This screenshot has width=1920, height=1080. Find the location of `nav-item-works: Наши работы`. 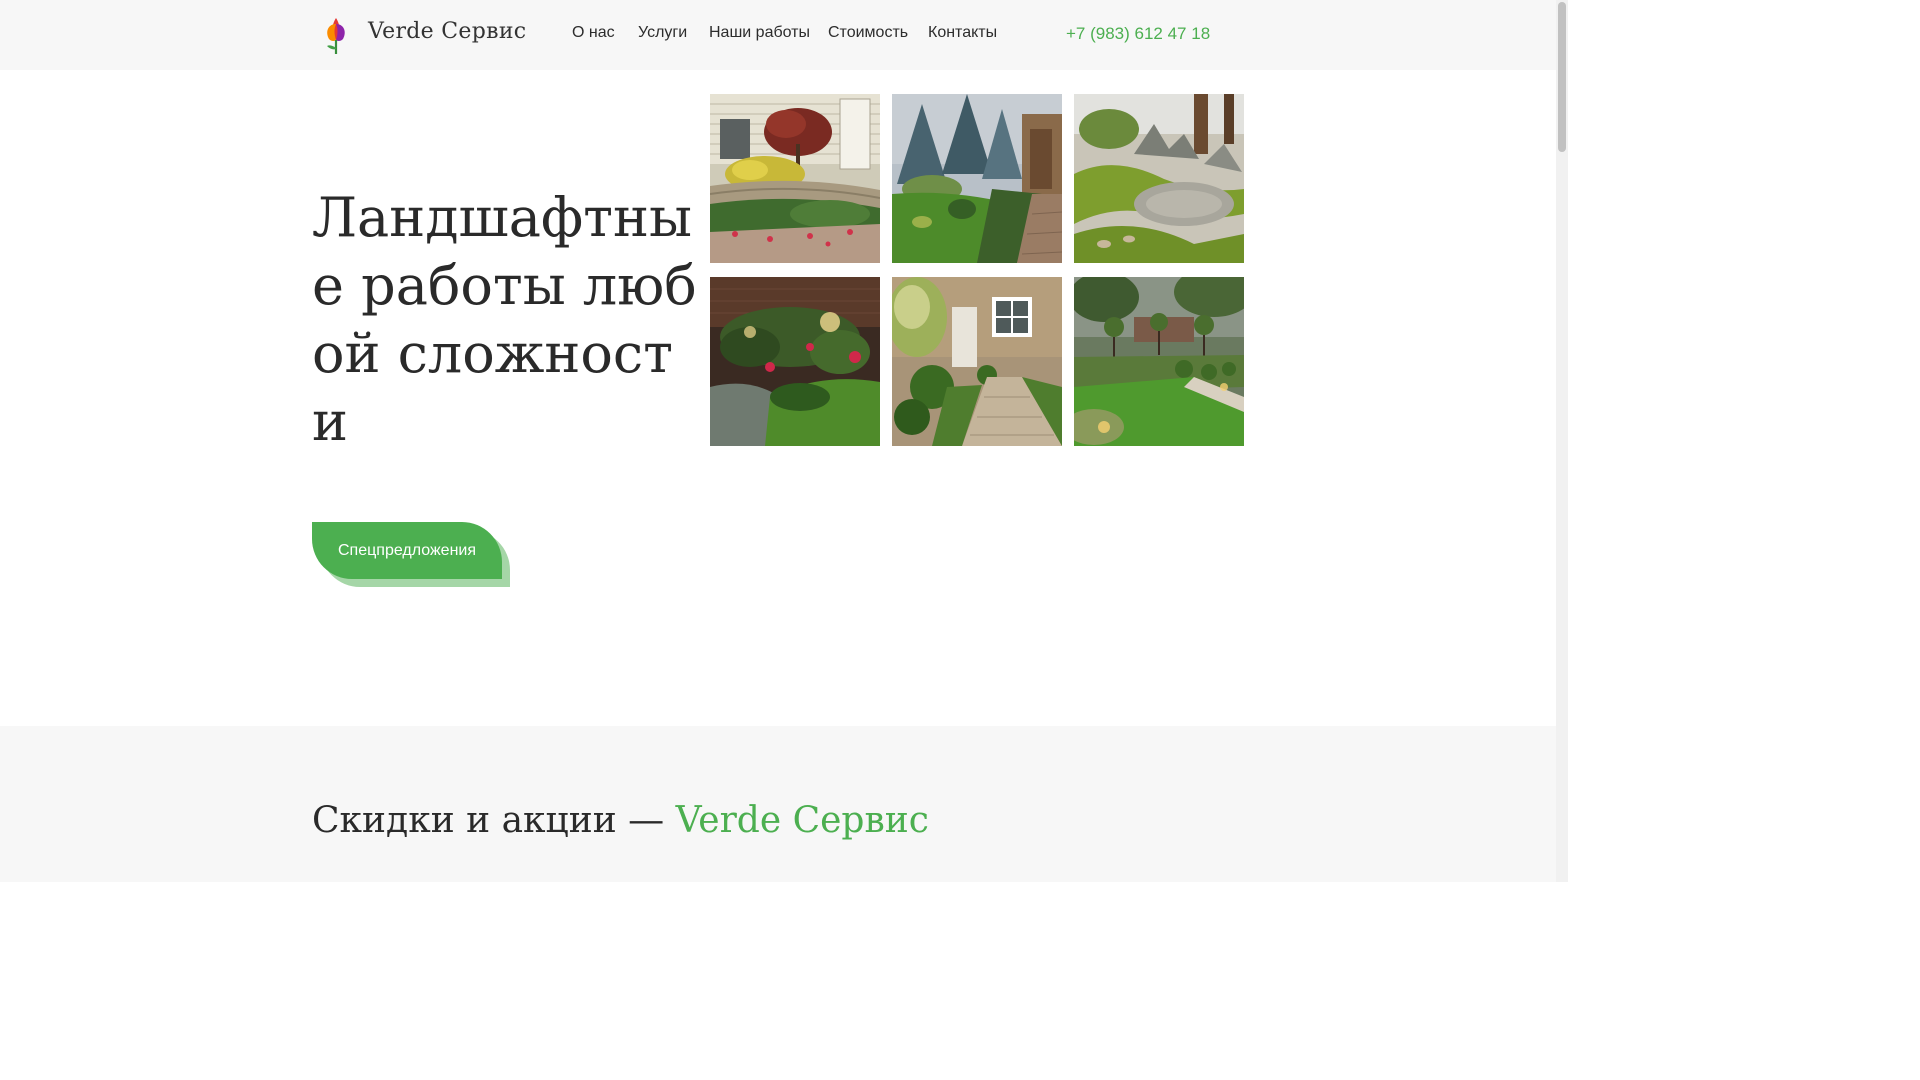

nav-item-works: Наши работы is located at coordinates (759, 33).